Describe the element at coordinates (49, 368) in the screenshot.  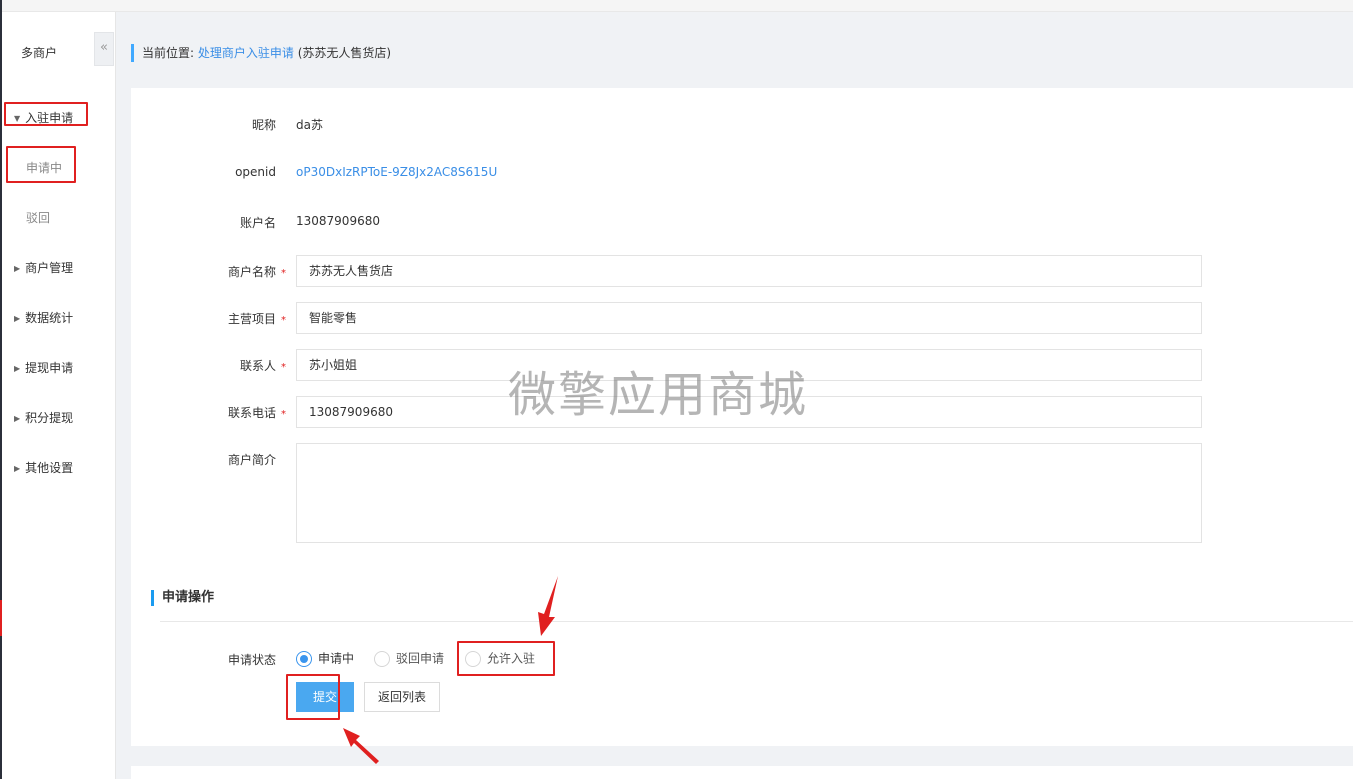
I see `menu-item-label: 提现申请` at that location.